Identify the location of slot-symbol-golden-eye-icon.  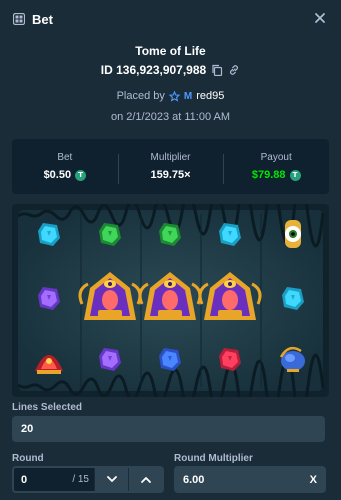
(293, 234).